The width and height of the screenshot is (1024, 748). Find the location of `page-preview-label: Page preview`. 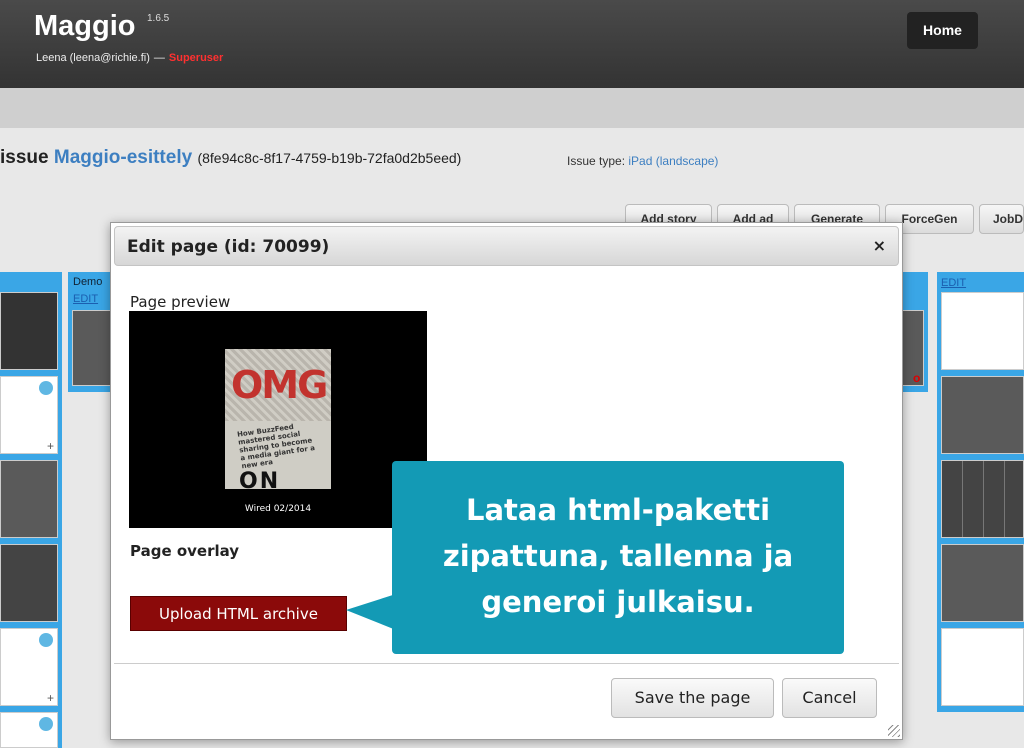

page-preview-label: Page preview is located at coordinates (180, 302).